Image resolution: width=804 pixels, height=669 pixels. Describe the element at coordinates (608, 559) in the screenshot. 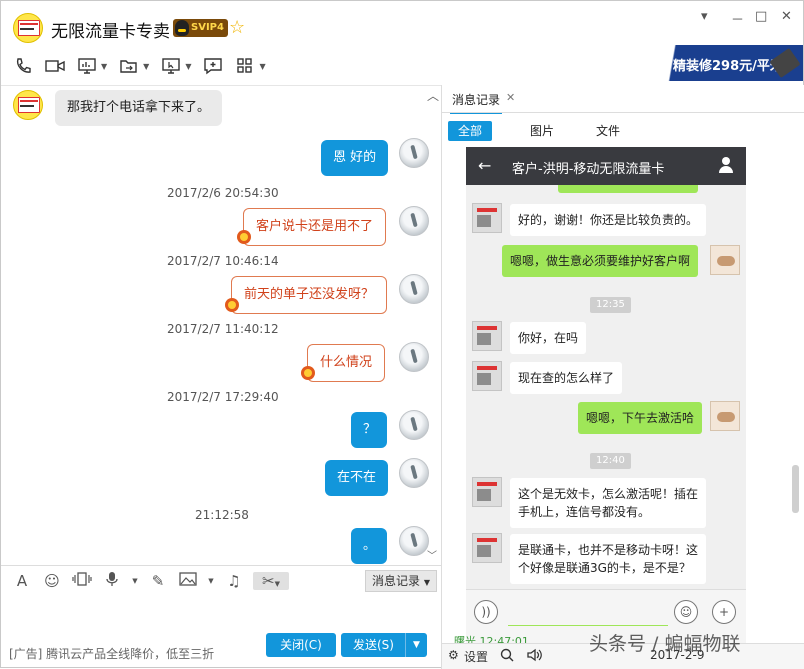

I see `phone-message: 是联通卡，也并不是移动卡呀！这 个好像是联通3G的卡，是不是？` at that location.